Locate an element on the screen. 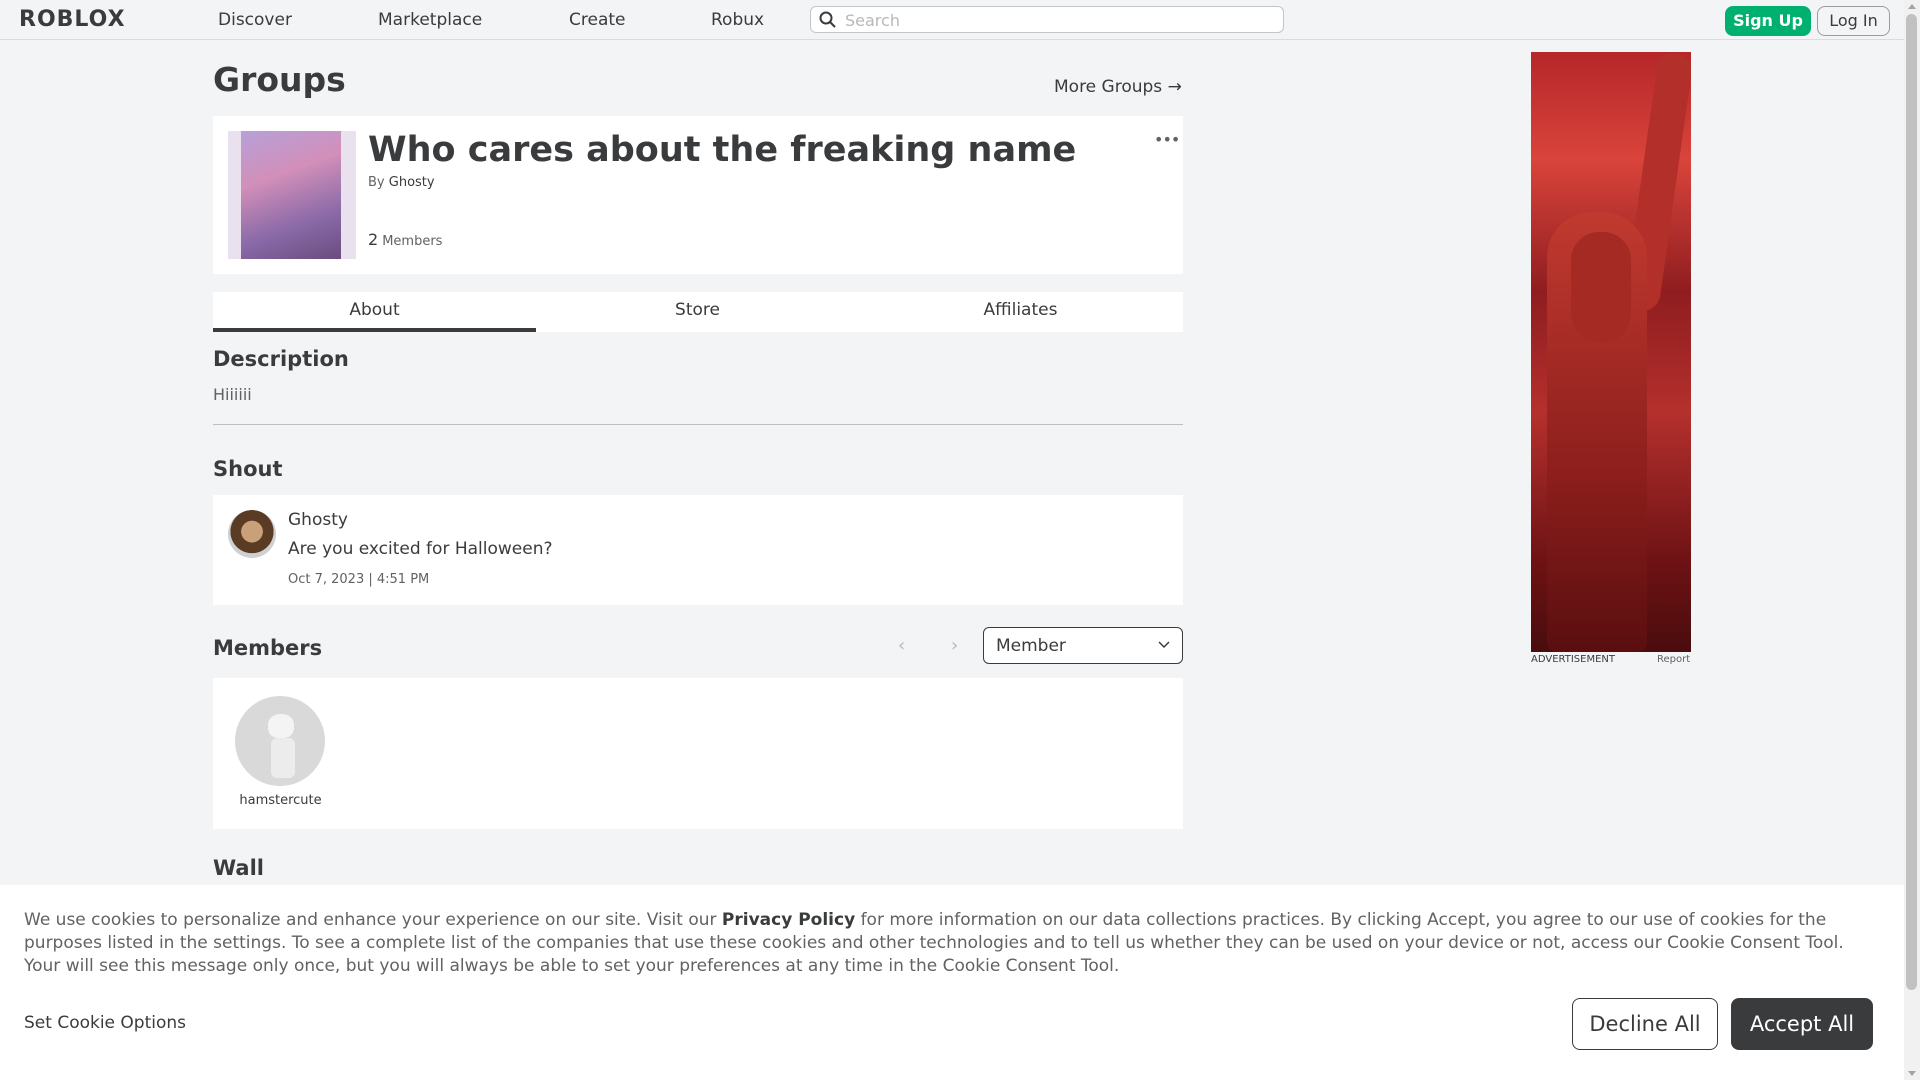 This screenshot has height=1080, width=1920. tab-about: About is located at coordinates (374, 312).